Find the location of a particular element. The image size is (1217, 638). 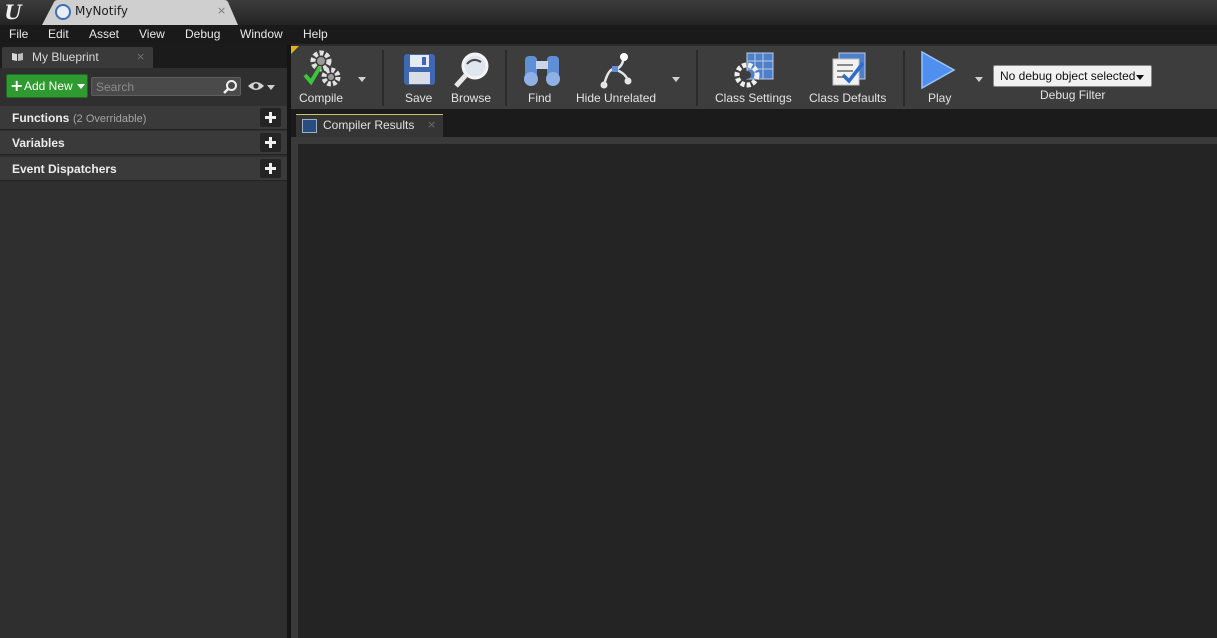

hide-unrelated-button: Hide Unrelated is located at coordinates (616, 78).